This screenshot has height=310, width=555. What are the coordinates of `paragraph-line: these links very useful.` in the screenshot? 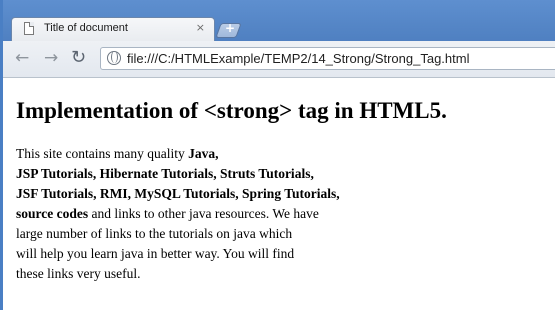 It's located at (216, 274).